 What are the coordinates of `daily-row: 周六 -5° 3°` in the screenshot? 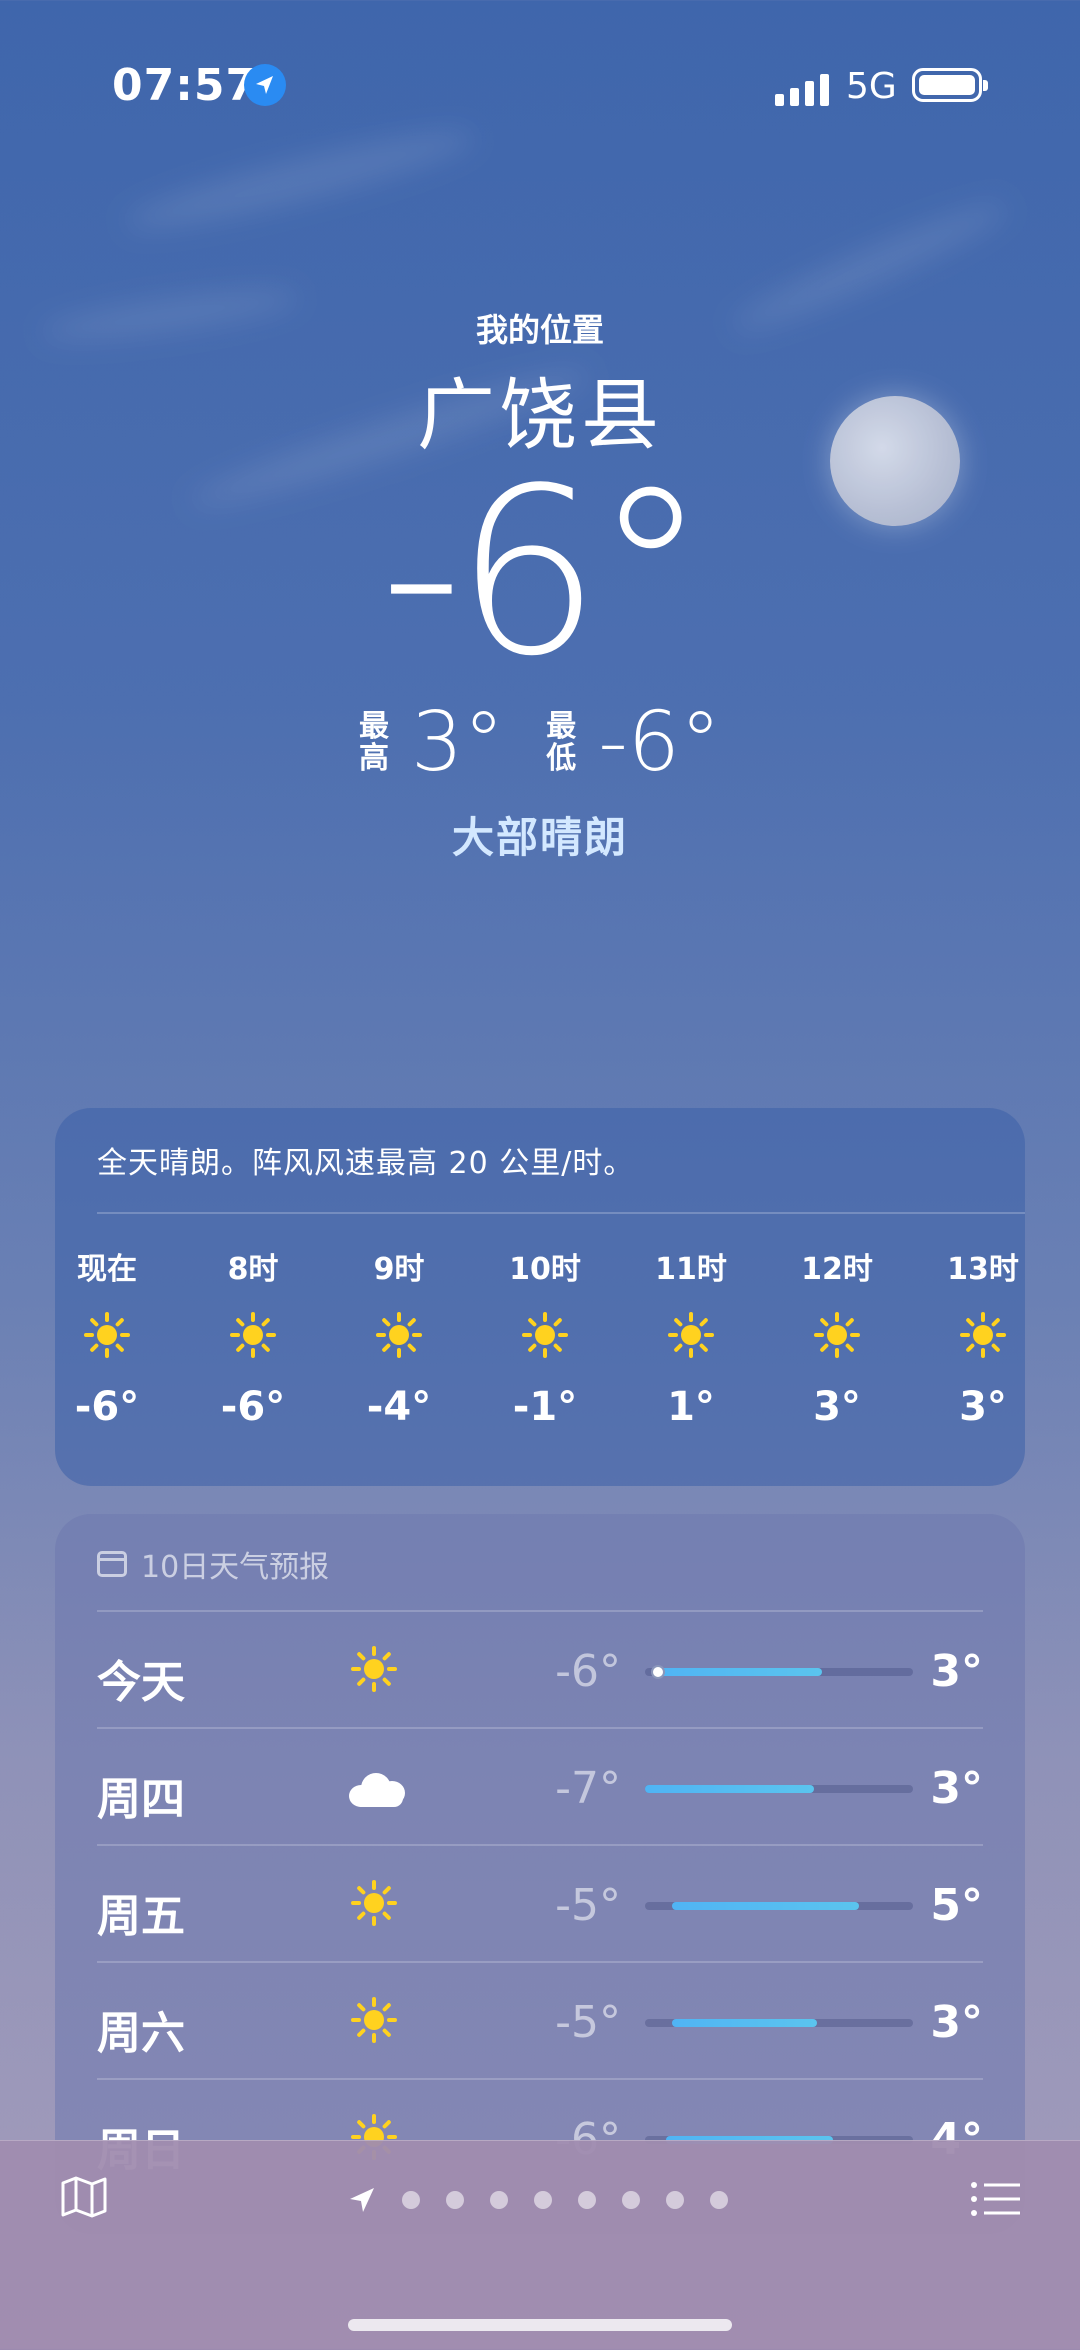 It's located at (540, 2020).